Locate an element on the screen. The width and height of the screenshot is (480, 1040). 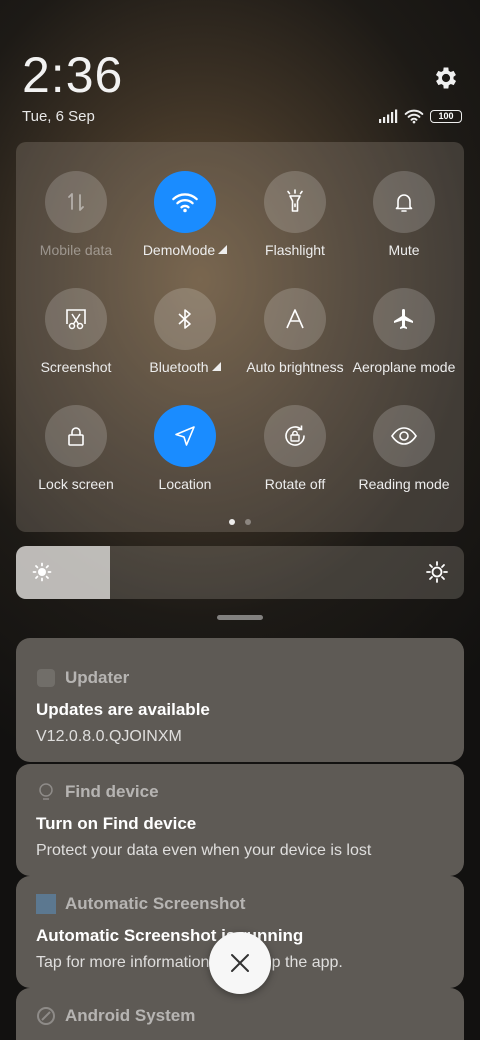
clear-notifications-button is located at coordinates (240, 963).